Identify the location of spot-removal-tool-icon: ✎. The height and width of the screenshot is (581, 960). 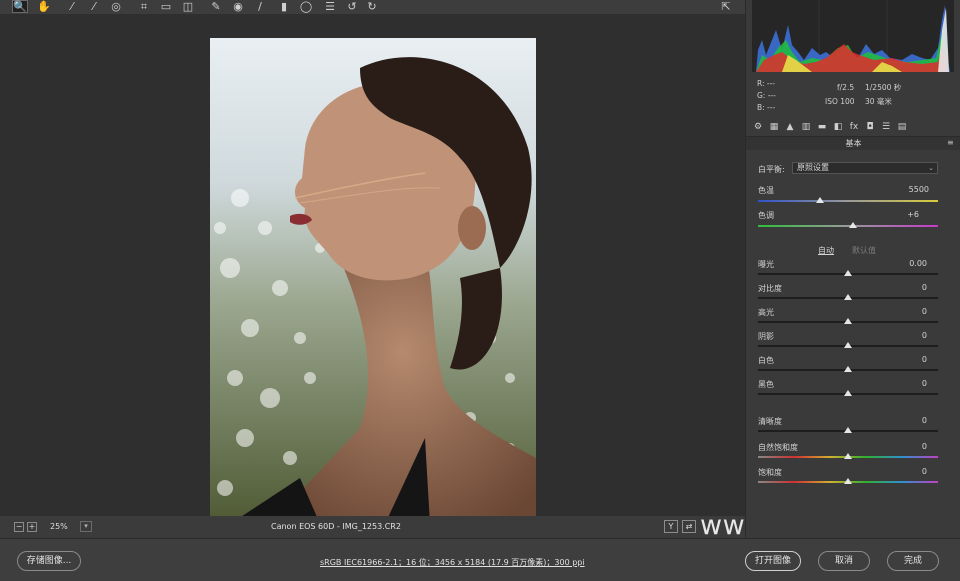
(216, 6).